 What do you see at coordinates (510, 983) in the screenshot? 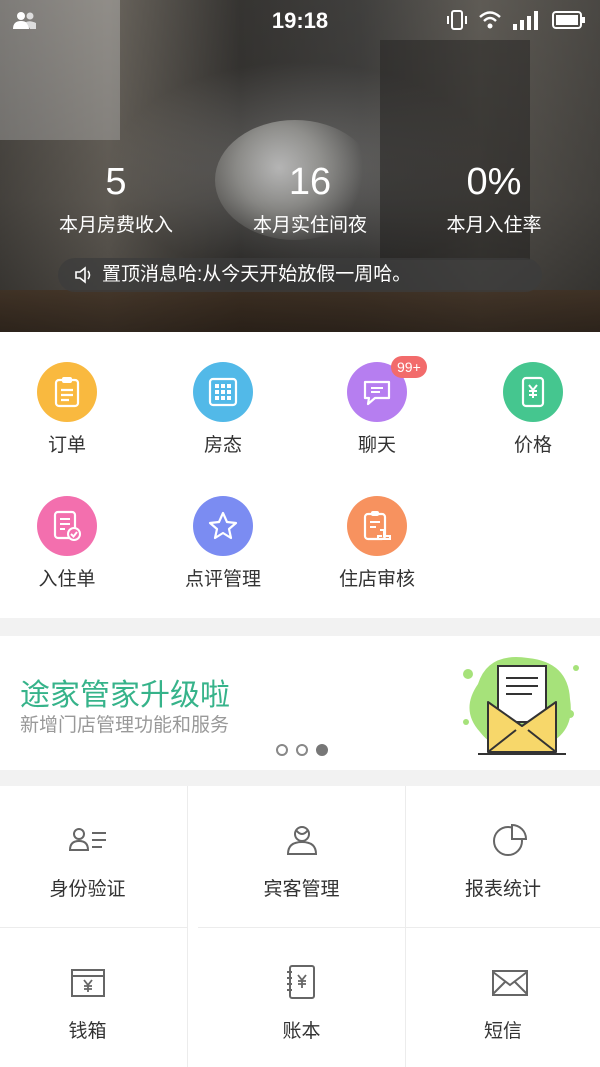
I see `envelope-icon` at bounding box center [510, 983].